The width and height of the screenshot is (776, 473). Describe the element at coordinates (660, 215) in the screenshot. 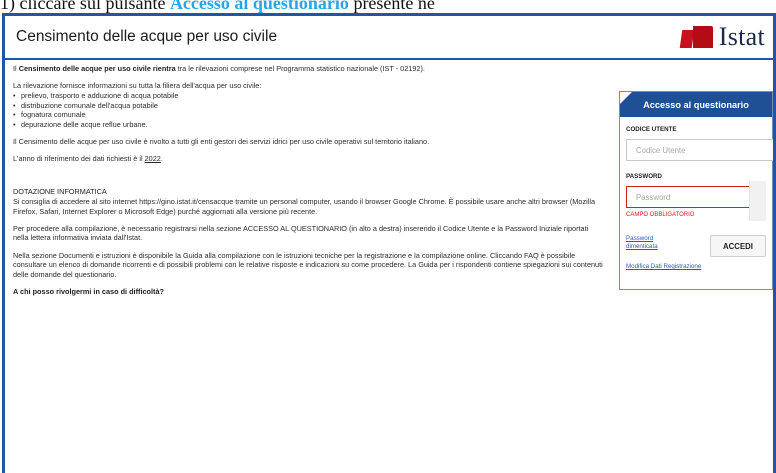

I see `password-error: CAMPO OBBLIGATORIO` at that location.